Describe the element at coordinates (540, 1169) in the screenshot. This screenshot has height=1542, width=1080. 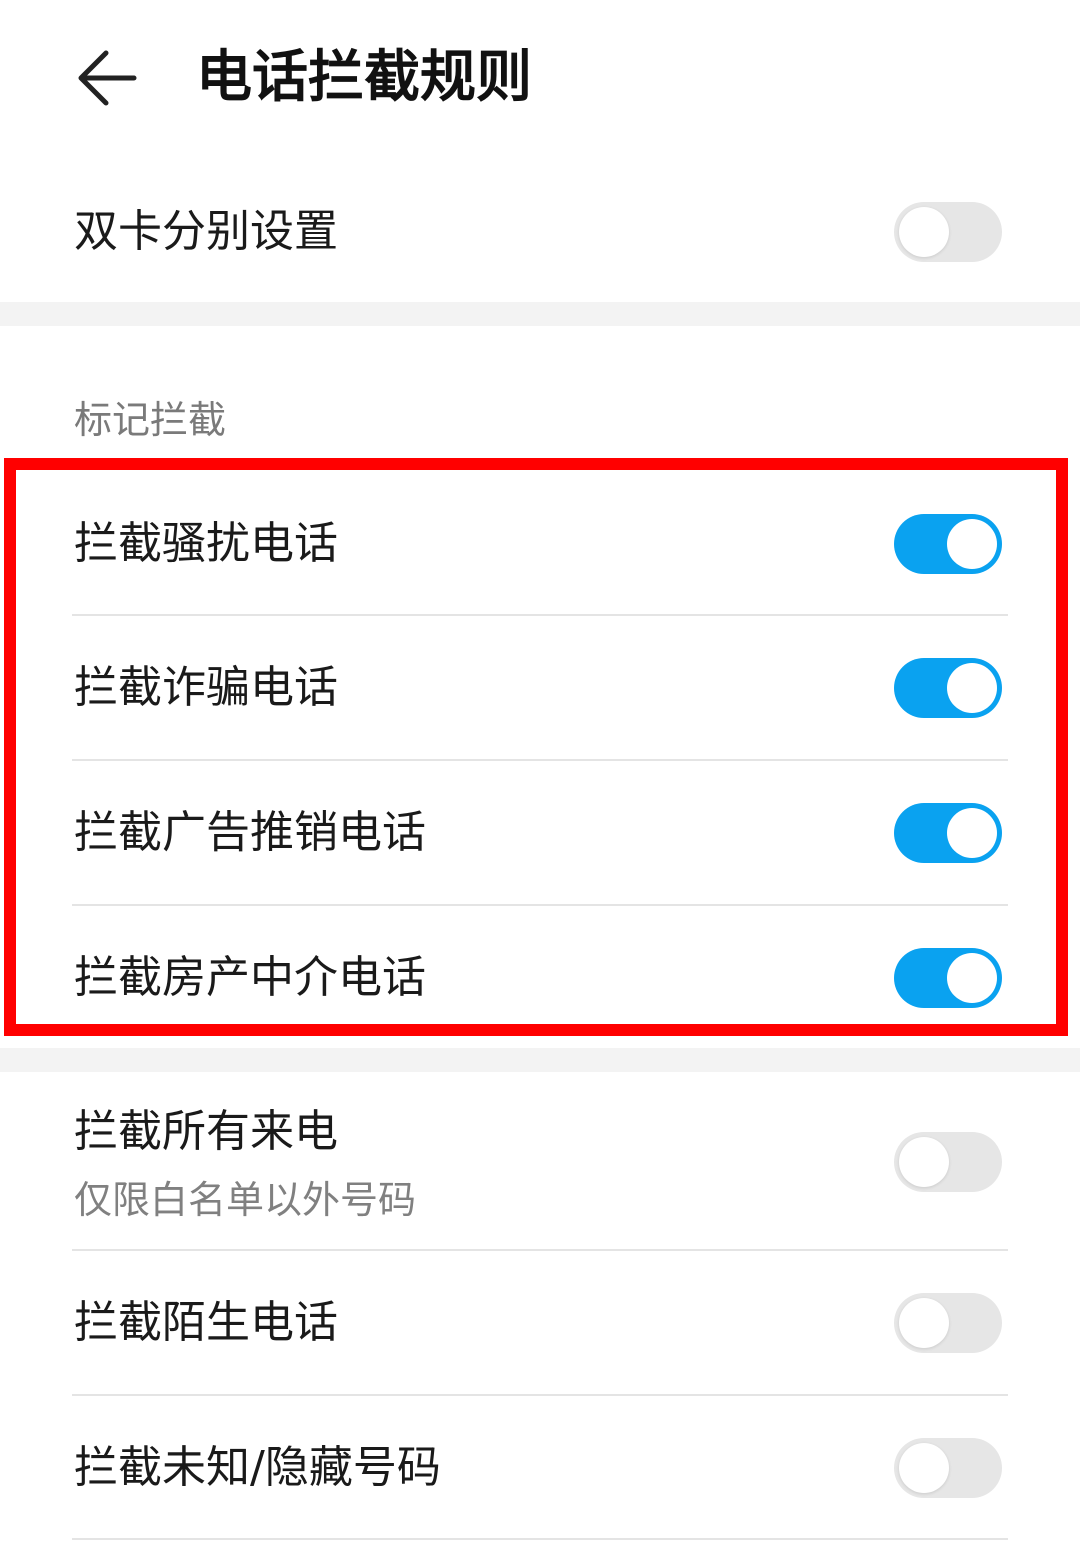
I see `block-all-calls-row: 拦截所有来电 仅限白名单以外号码` at that location.